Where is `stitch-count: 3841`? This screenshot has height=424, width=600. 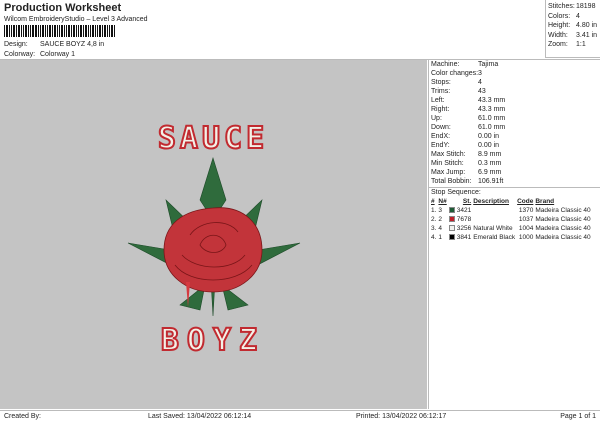
stitch-count: 3841 is located at coordinates (464, 237).